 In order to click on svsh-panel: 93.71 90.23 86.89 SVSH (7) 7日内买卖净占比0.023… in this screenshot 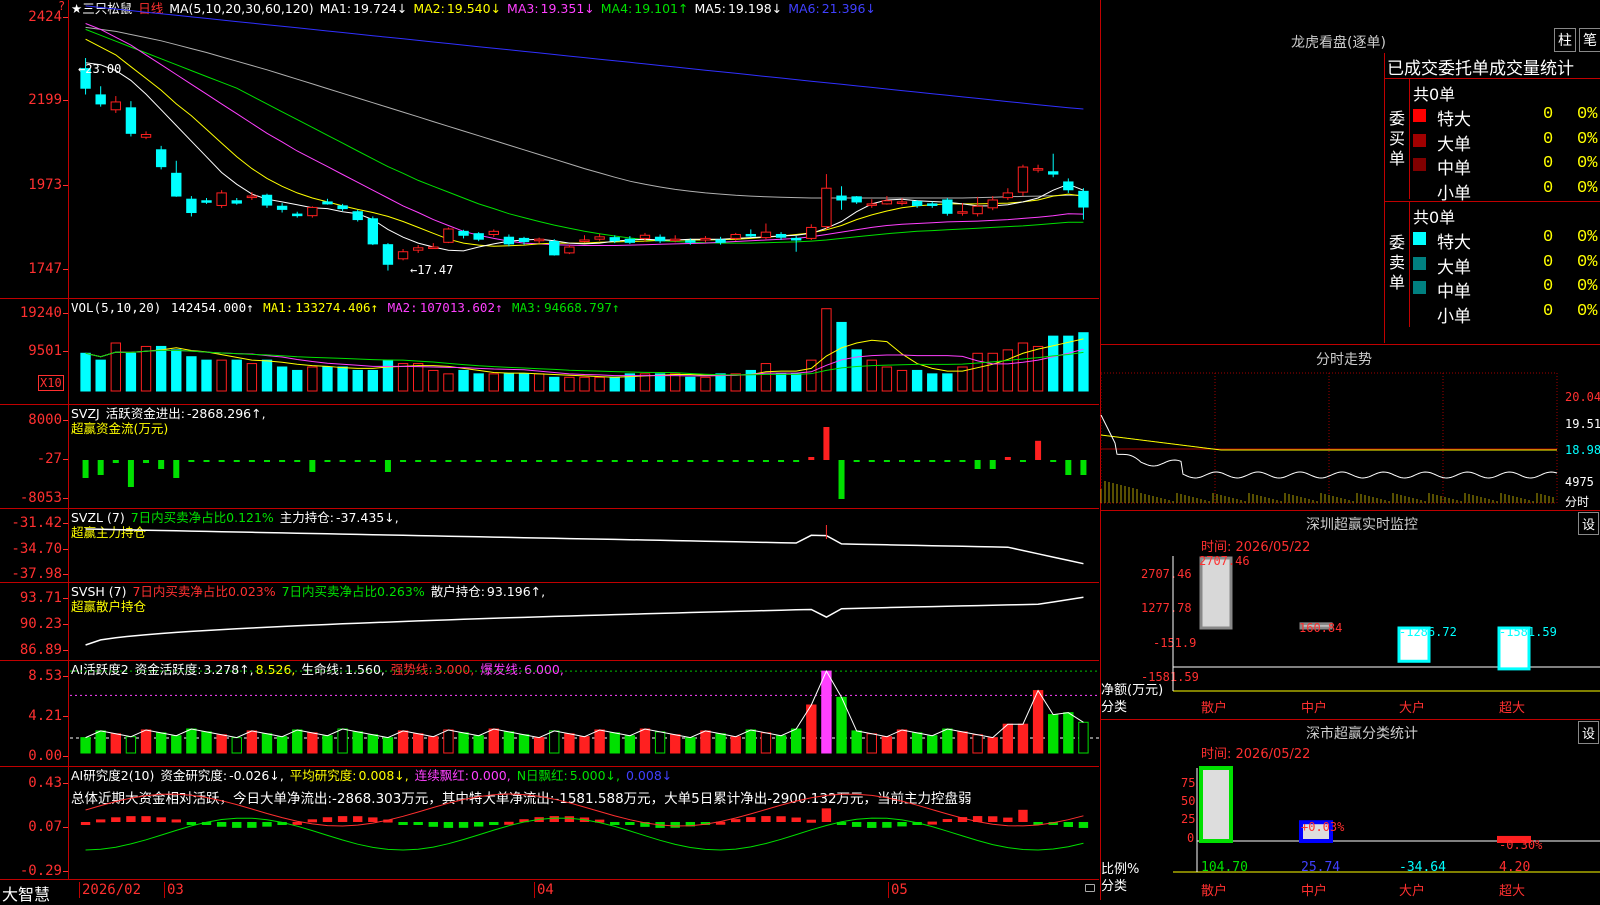, I will do `click(549, 622)`.